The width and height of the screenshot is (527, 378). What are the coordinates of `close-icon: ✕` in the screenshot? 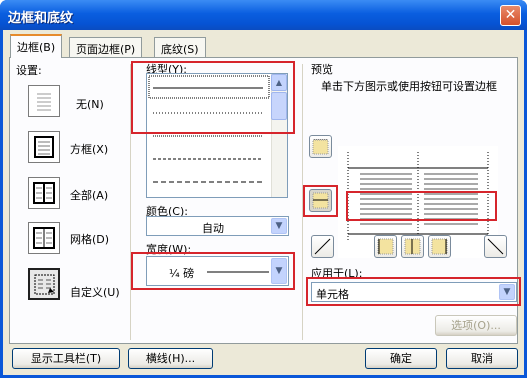 It's located at (510, 15).